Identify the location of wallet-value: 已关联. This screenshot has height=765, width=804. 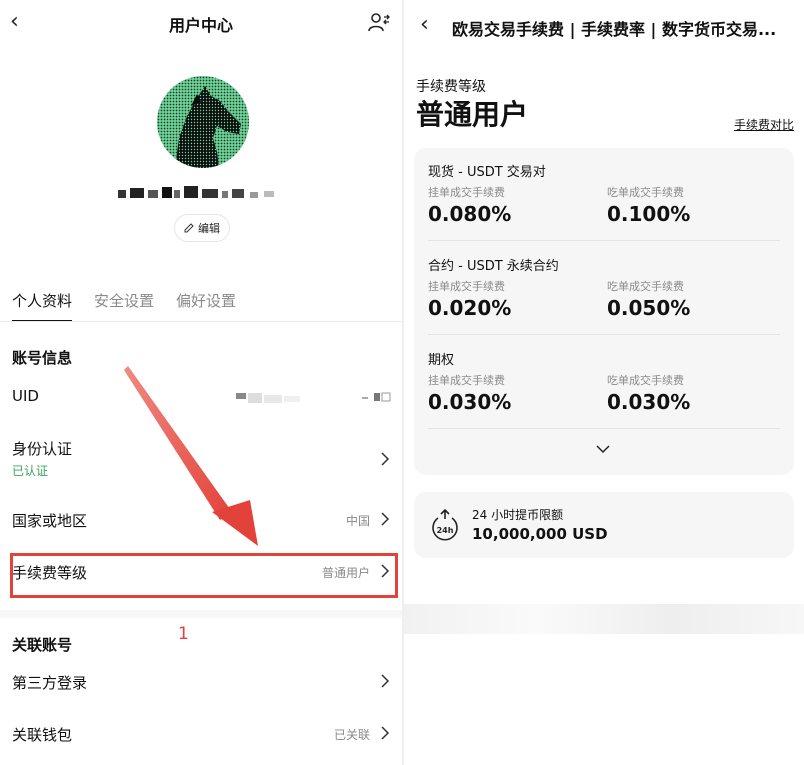
(351, 735).